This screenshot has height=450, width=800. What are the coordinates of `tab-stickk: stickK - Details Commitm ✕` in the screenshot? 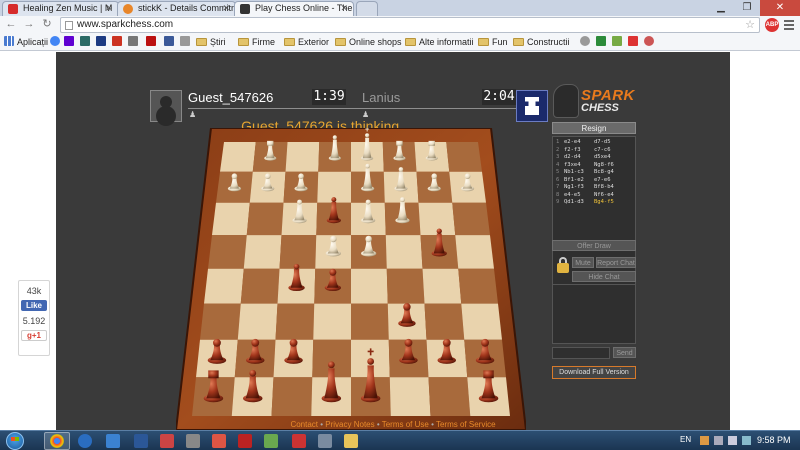 It's located at (176, 8).